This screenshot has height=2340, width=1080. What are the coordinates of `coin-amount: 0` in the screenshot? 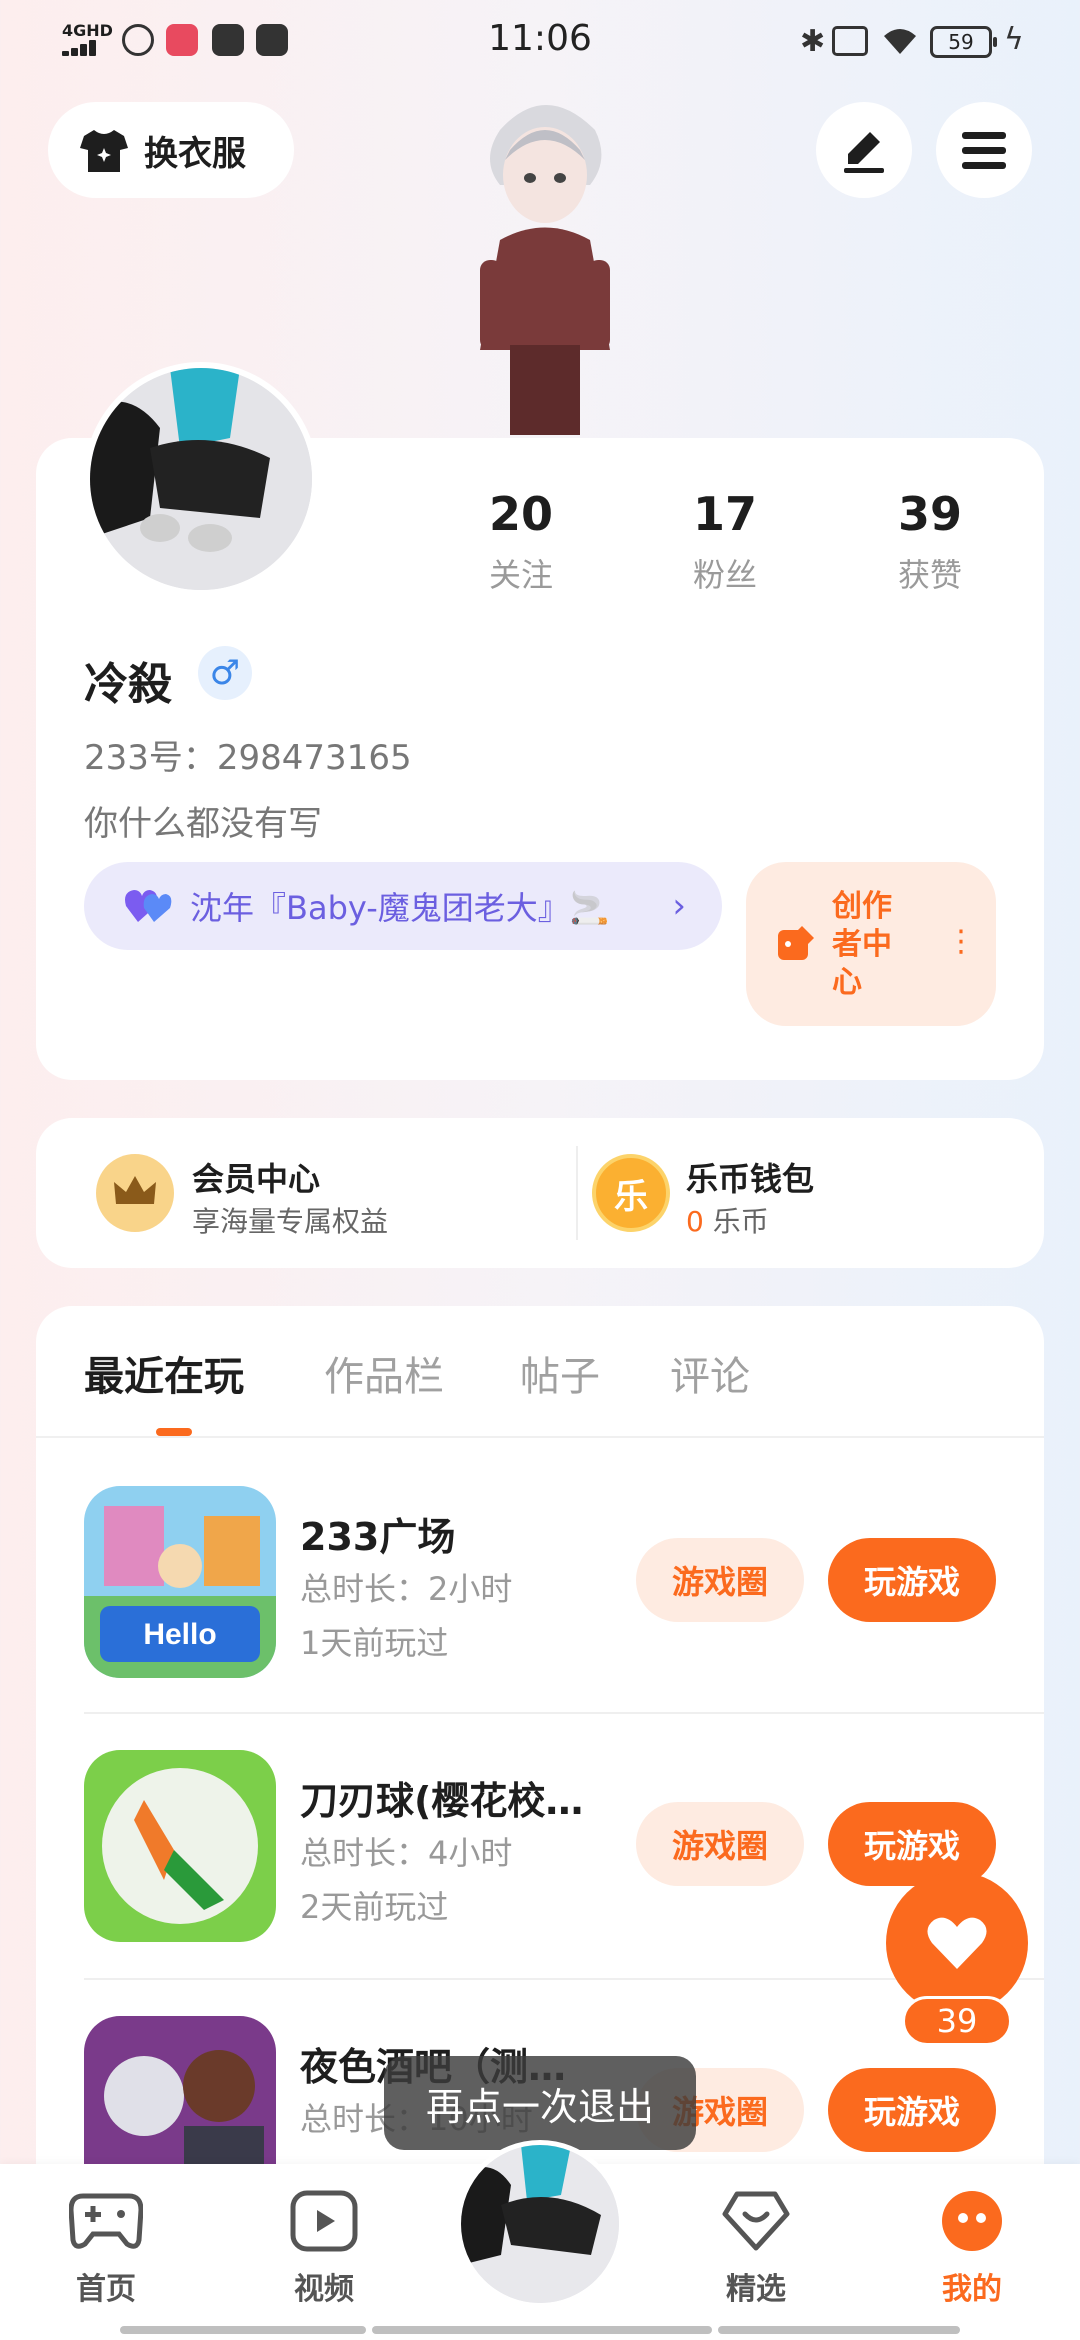 It's located at (695, 1221).